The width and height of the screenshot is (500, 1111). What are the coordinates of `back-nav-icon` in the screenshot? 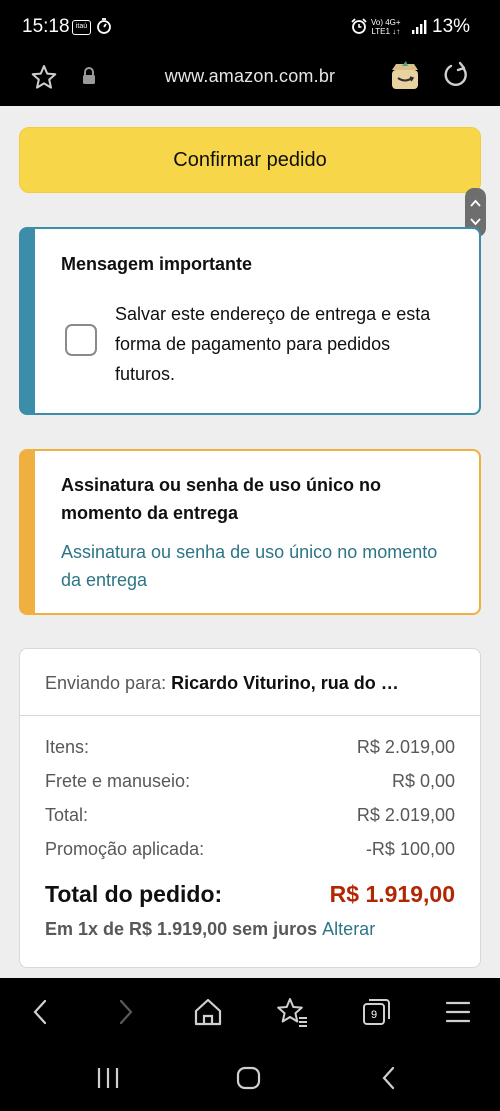 It's located at (389, 1078).